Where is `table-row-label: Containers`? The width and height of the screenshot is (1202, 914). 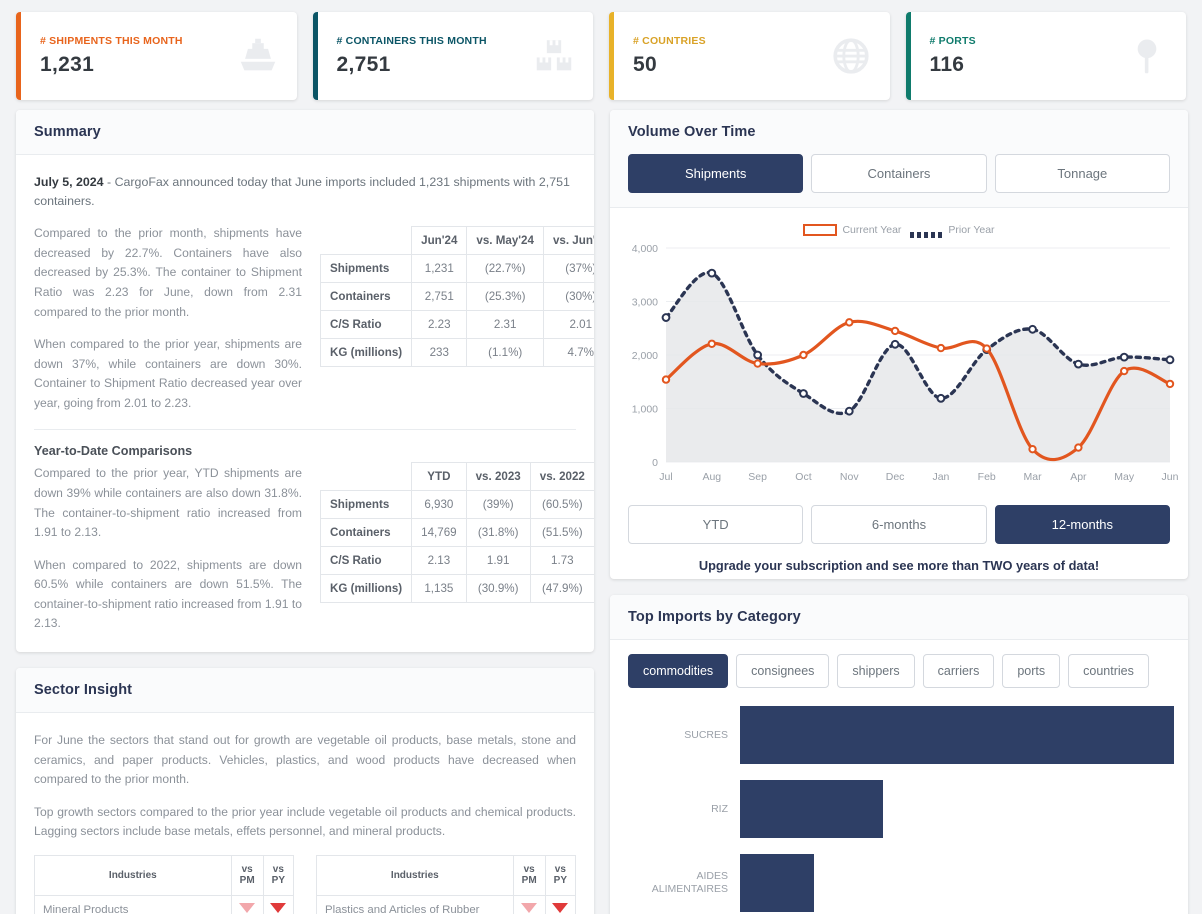 table-row-label: Containers is located at coordinates (366, 533).